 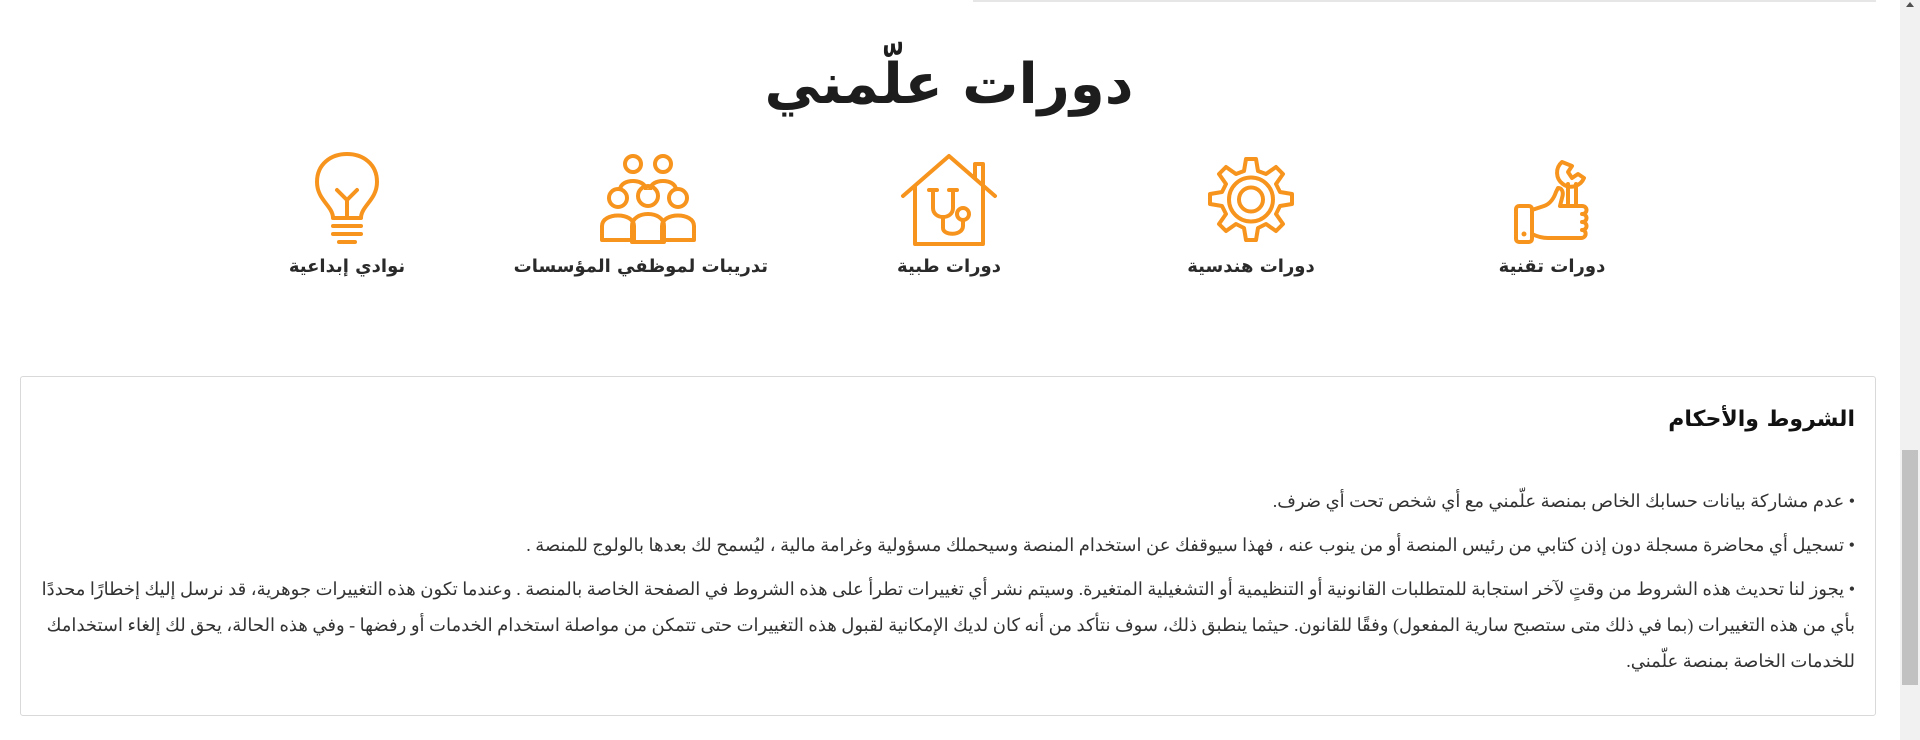 I want to click on group-people-icon, so click(x=648, y=199).